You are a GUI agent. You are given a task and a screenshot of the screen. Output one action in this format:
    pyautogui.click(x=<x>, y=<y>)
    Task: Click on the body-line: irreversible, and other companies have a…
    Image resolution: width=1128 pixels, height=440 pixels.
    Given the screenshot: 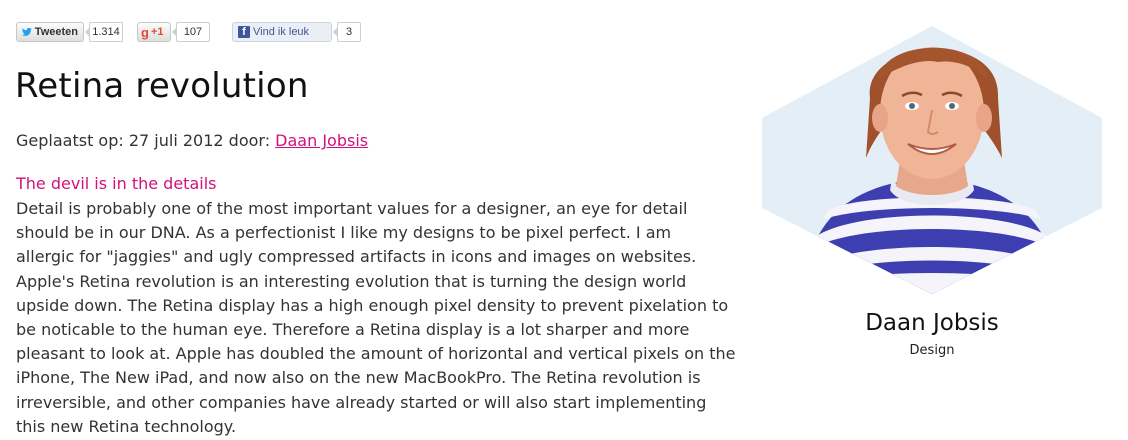 What is the action you would take?
    pyautogui.click(x=361, y=402)
    